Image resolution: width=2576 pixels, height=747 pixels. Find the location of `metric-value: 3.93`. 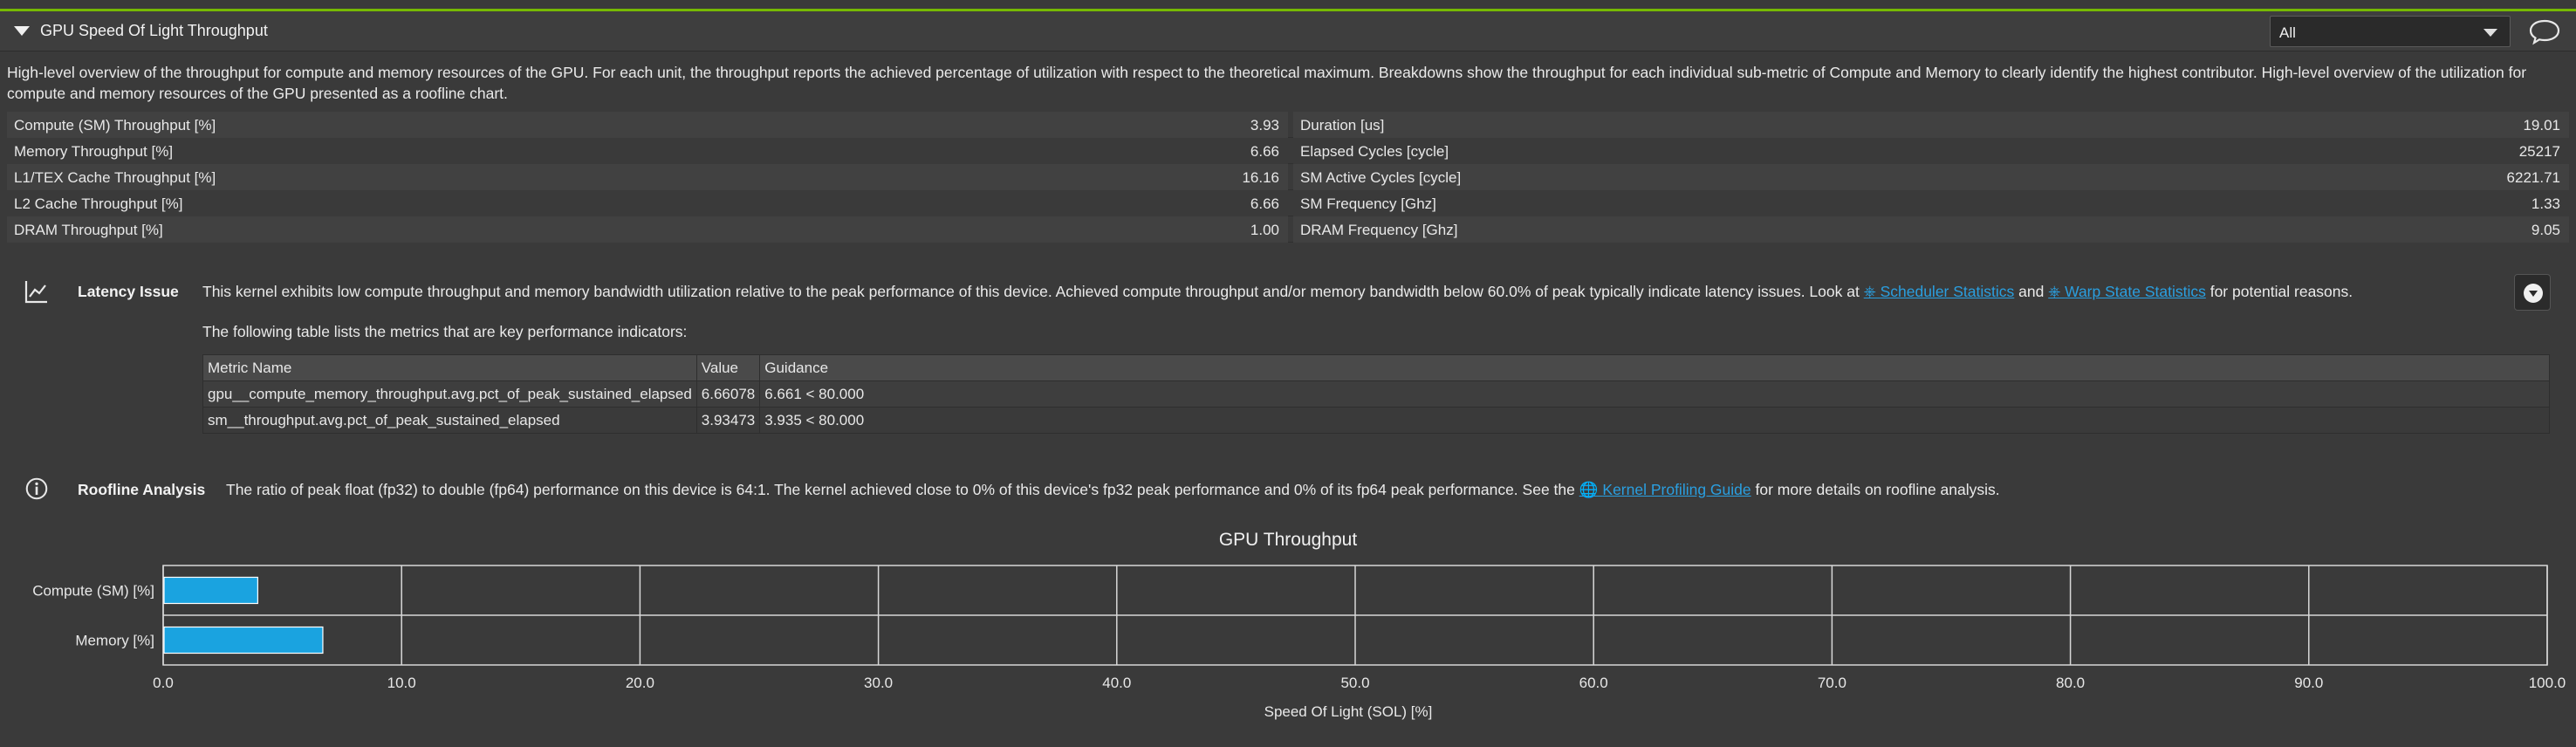

metric-value: 3.93 is located at coordinates (1264, 125).